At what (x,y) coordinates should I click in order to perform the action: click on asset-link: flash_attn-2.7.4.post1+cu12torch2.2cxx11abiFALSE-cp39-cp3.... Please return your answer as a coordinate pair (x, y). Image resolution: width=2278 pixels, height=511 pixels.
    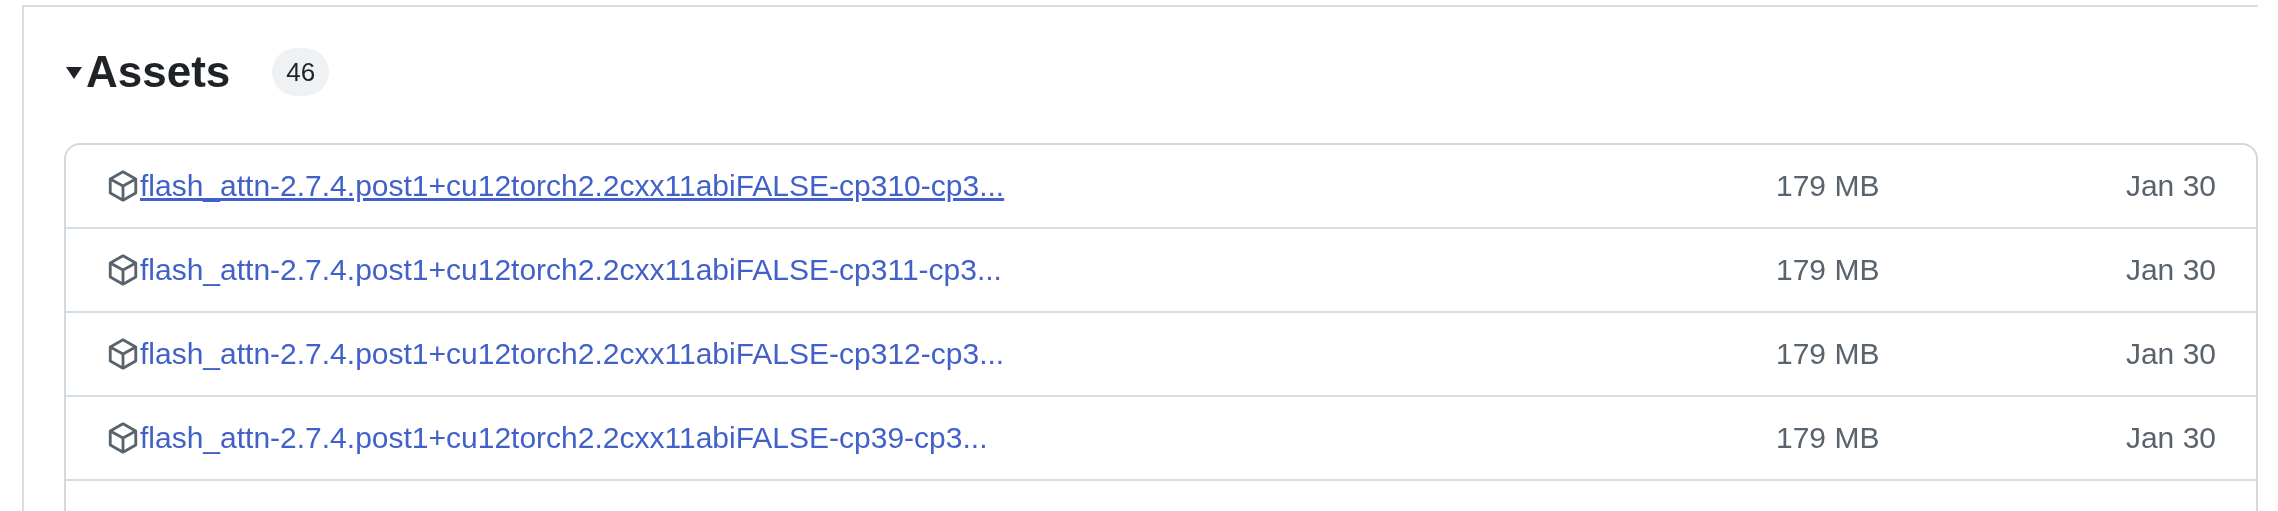
    Looking at the image, I should click on (958, 438).